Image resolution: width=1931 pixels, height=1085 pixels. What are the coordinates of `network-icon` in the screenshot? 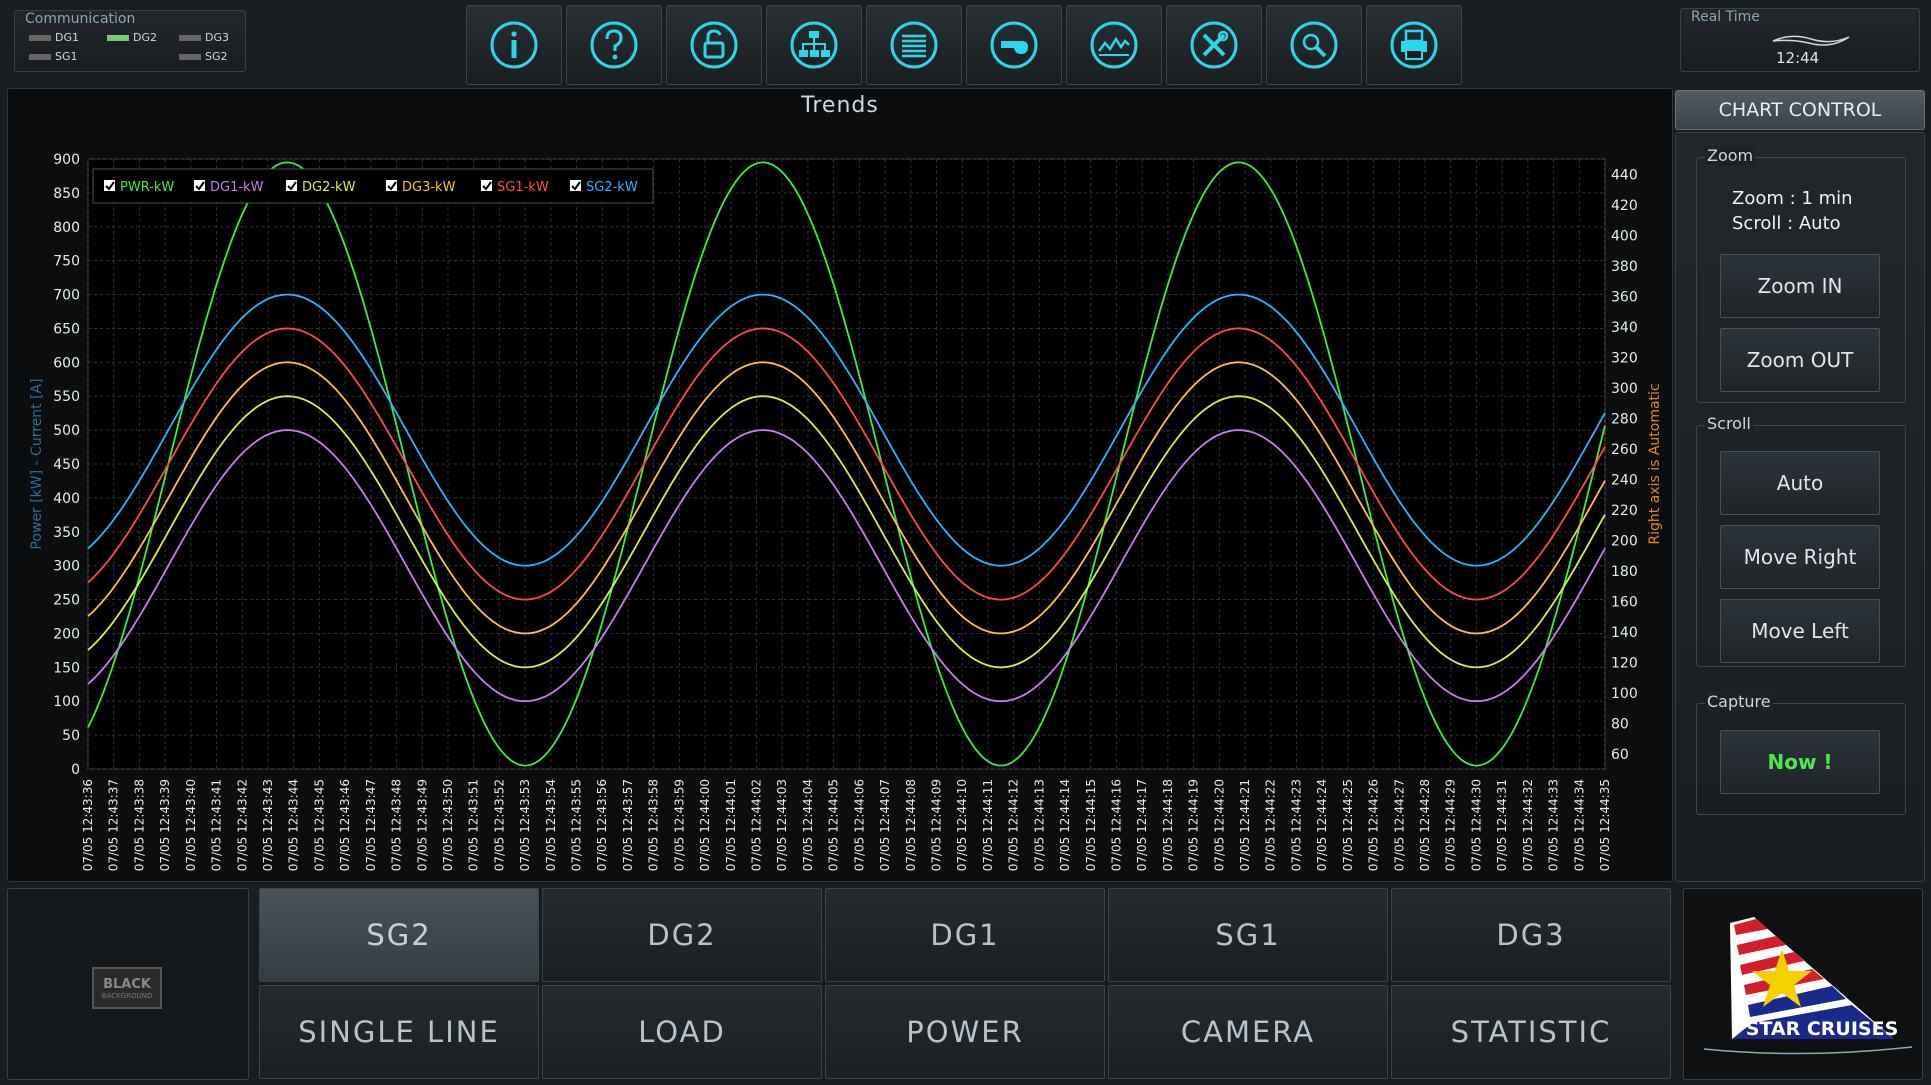 It's located at (814, 45).